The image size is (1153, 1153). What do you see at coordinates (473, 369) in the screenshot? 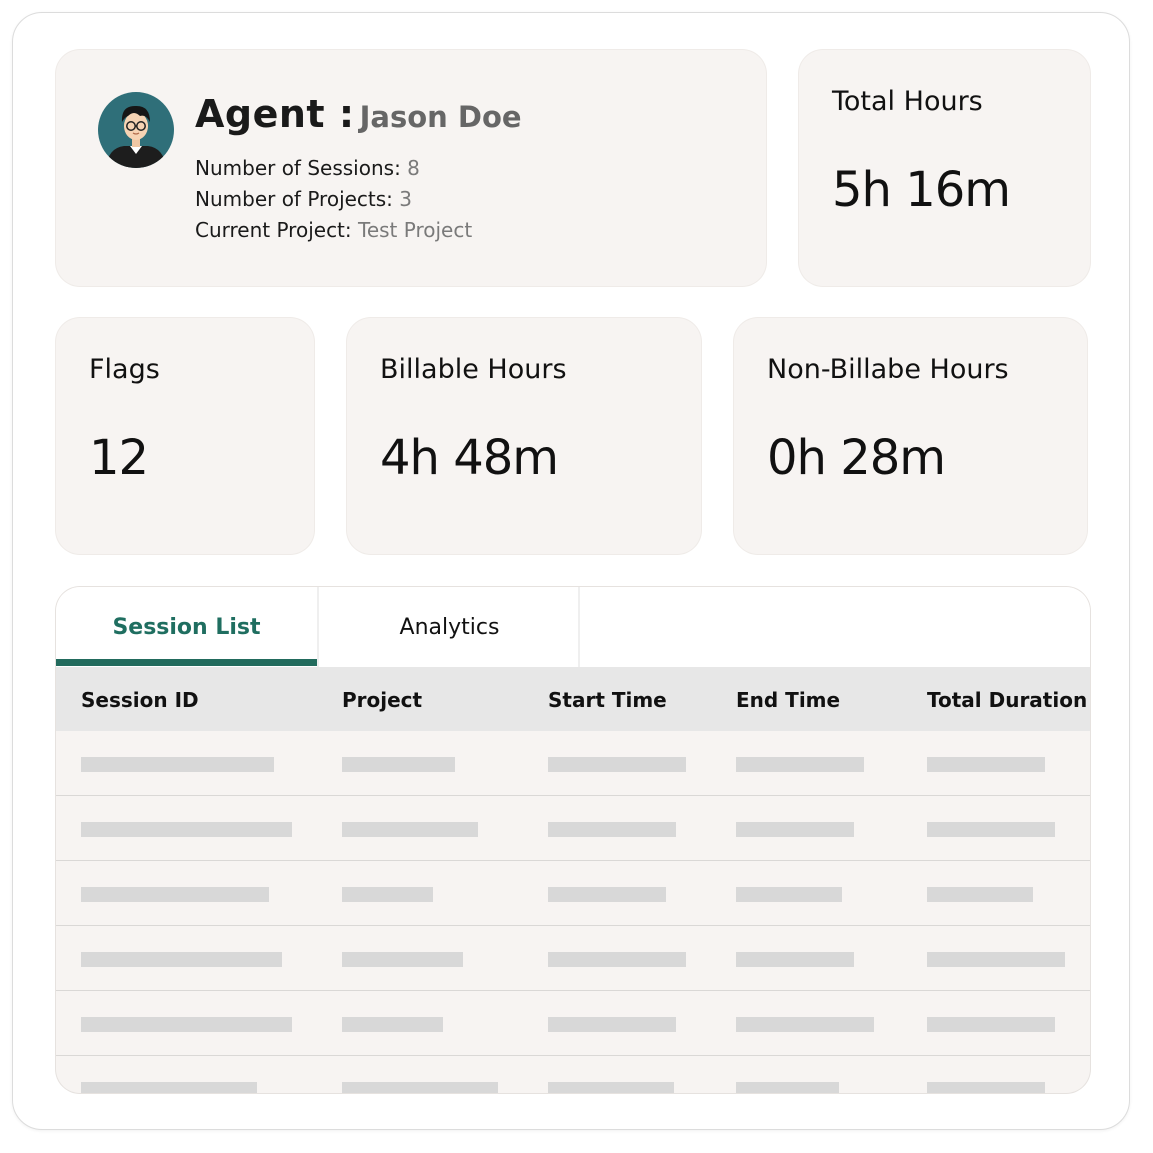
I see `billable-hours-label: Billable Hours` at bounding box center [473, 369].